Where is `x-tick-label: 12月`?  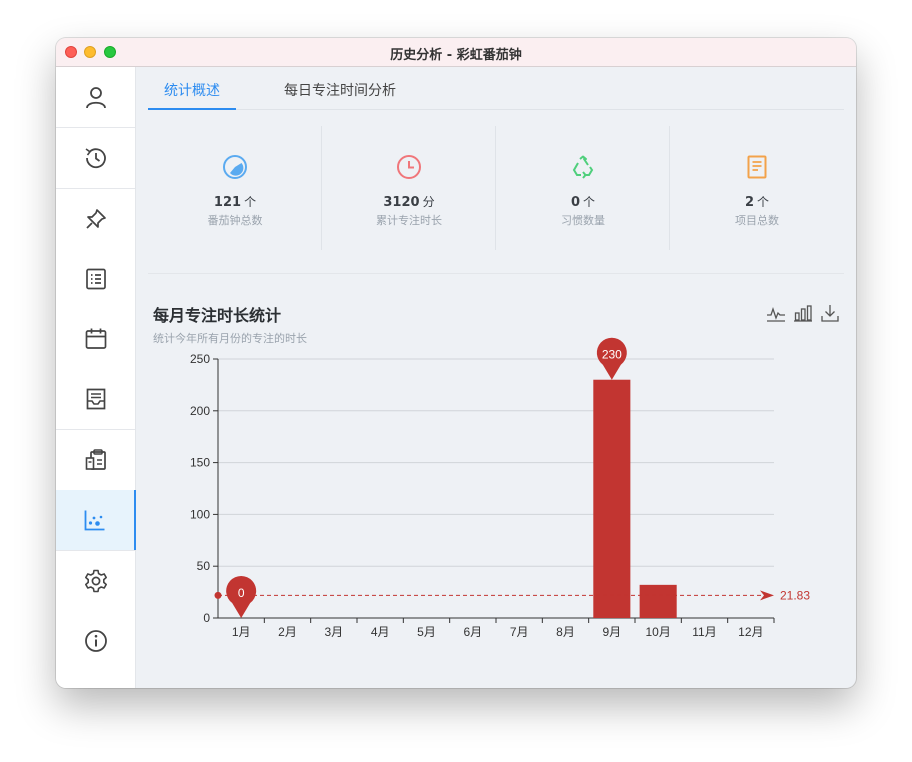 x-tick-label: 12月 is located at coordinates (750, 632).